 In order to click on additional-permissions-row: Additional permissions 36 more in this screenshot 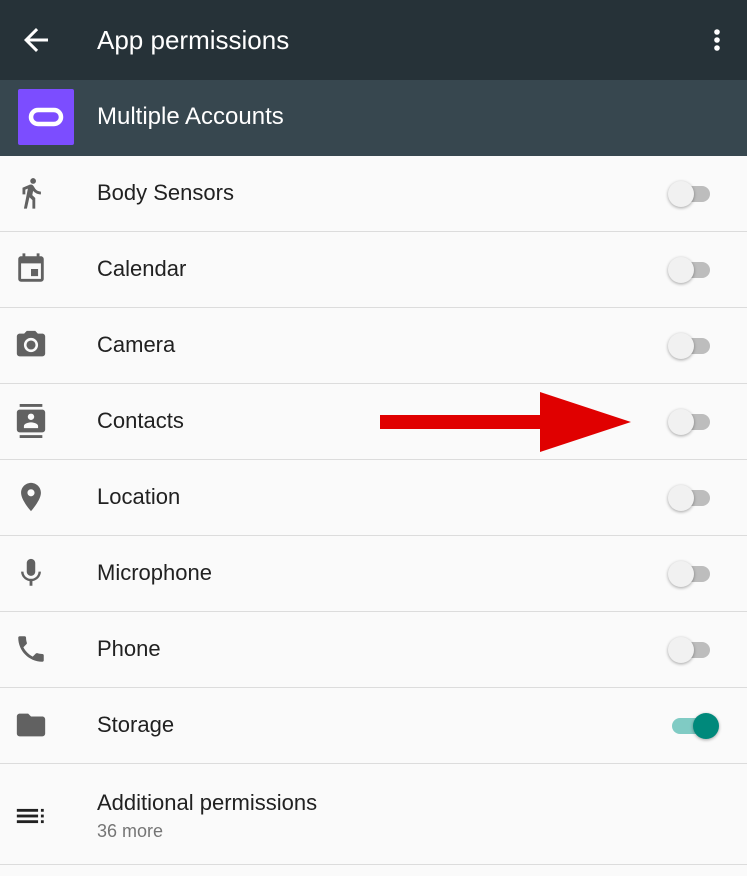, I will do `click(373, 814)`.